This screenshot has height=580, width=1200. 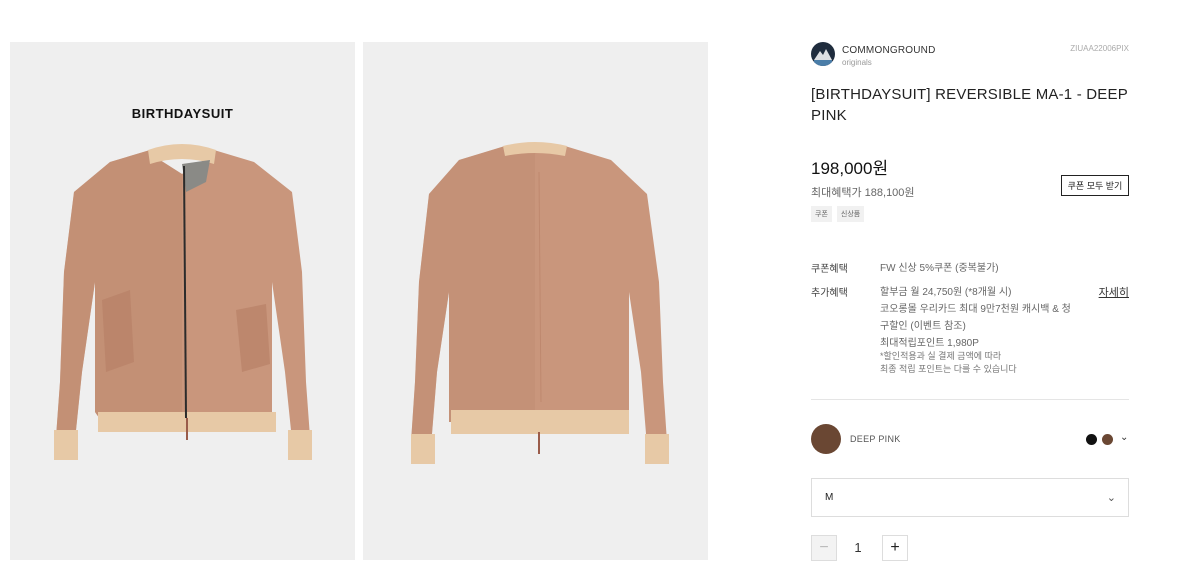 I want to click on brand-logo-icon, so click(x=823, y=54).